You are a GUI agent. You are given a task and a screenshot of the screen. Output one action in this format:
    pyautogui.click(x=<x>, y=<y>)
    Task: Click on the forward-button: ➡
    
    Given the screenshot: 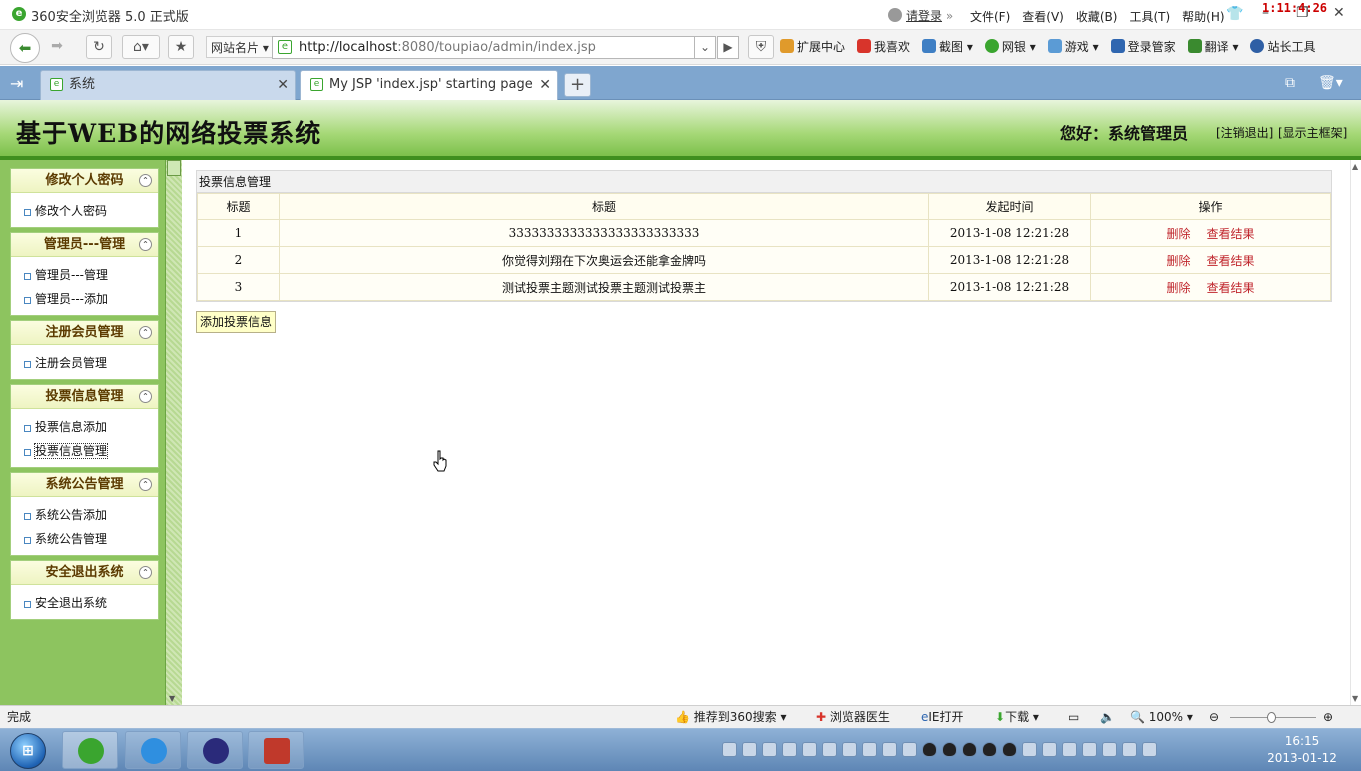 What is the action you would take?
    pyautogui.click(x=57, y=47)
    